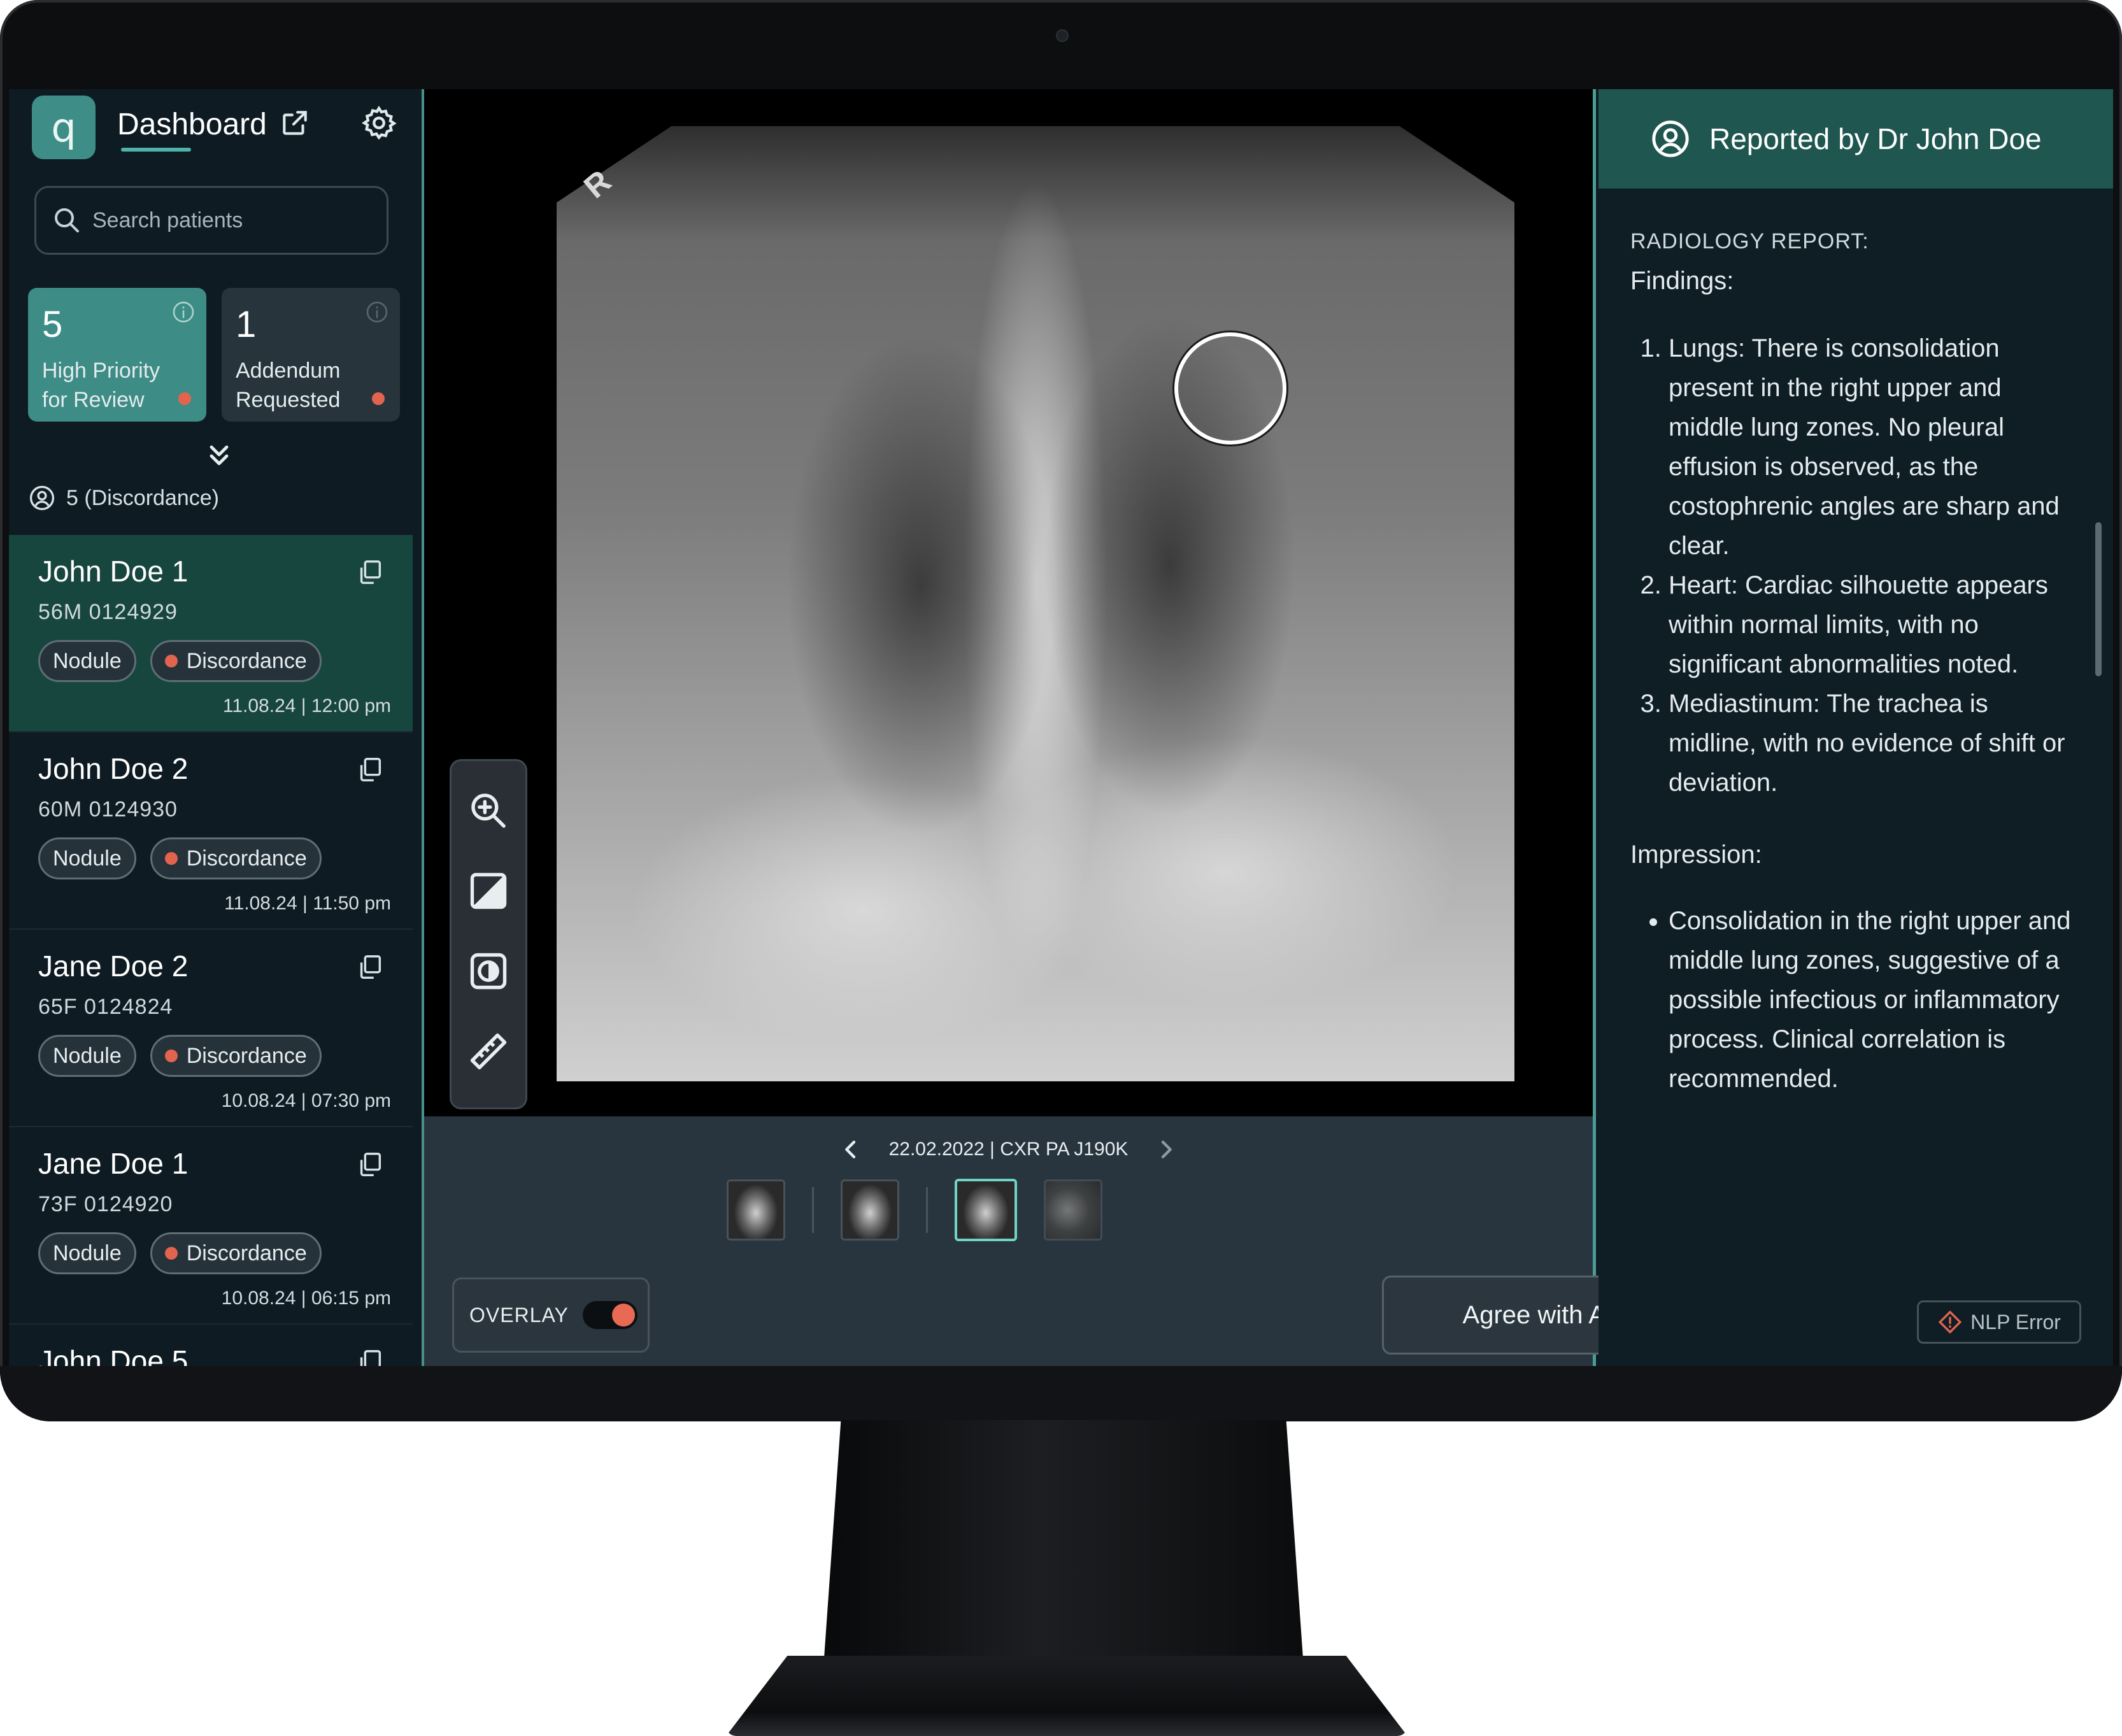 The image size is (2122, 1736). I want to click on report-section-label: RADIOLOGY REPORT:, so click(1749, 241).